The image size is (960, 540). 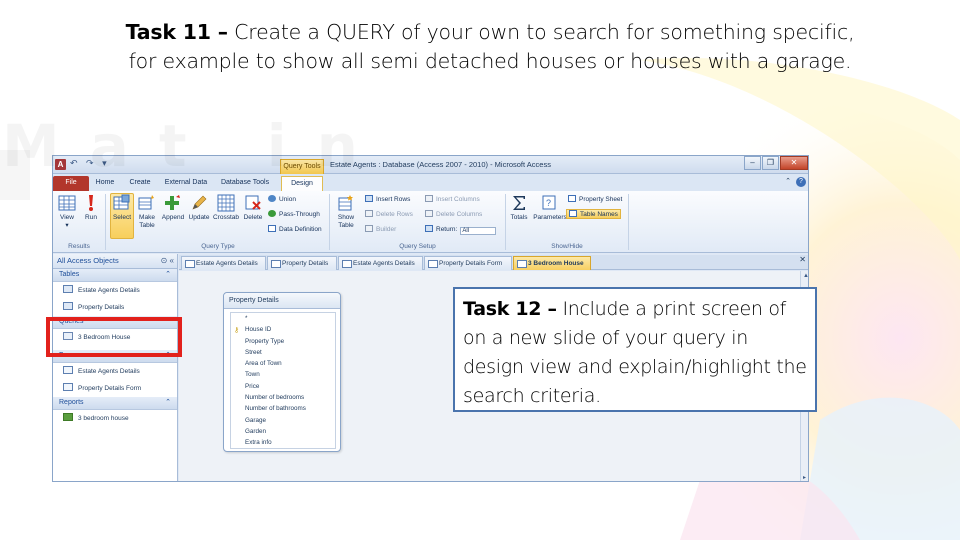 What do you see at coordinates (804, 477) in the screenshot?
I see `scroll-down-icon: ▸` at bounding box center [804, 477].